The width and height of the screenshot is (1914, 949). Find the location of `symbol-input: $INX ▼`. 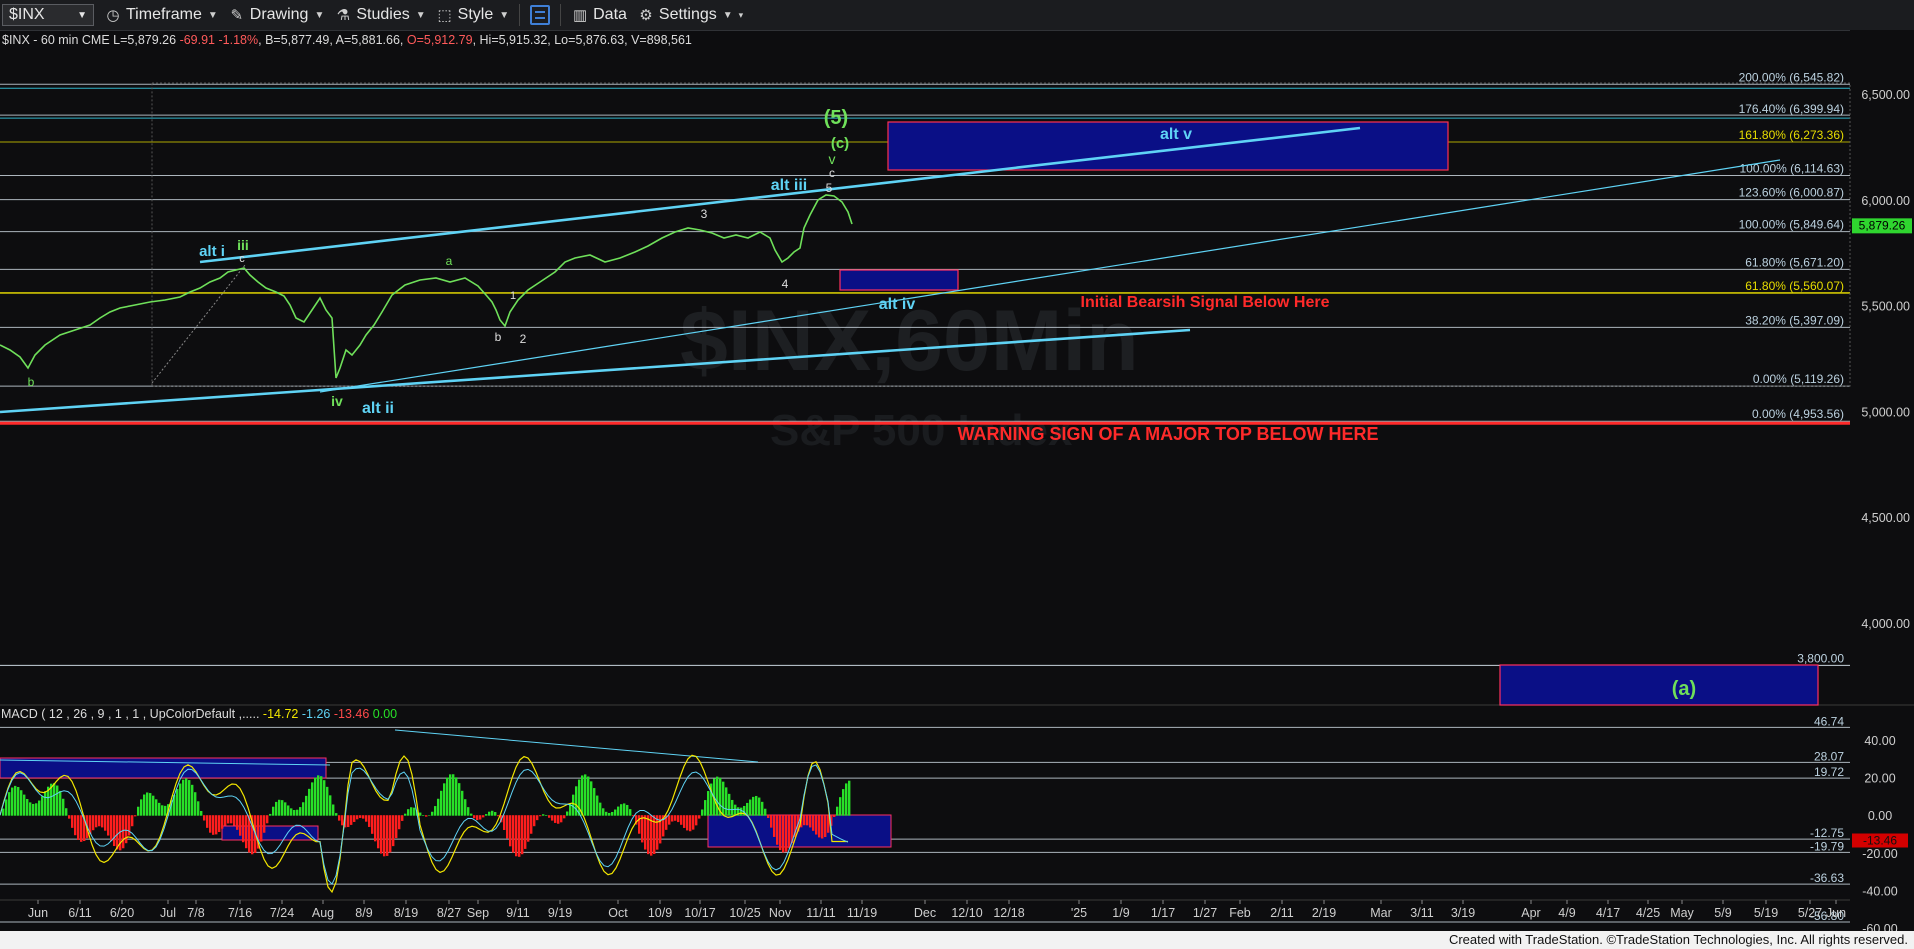

symbol-input: $INX ▼ is located at coordinates (48, 15).